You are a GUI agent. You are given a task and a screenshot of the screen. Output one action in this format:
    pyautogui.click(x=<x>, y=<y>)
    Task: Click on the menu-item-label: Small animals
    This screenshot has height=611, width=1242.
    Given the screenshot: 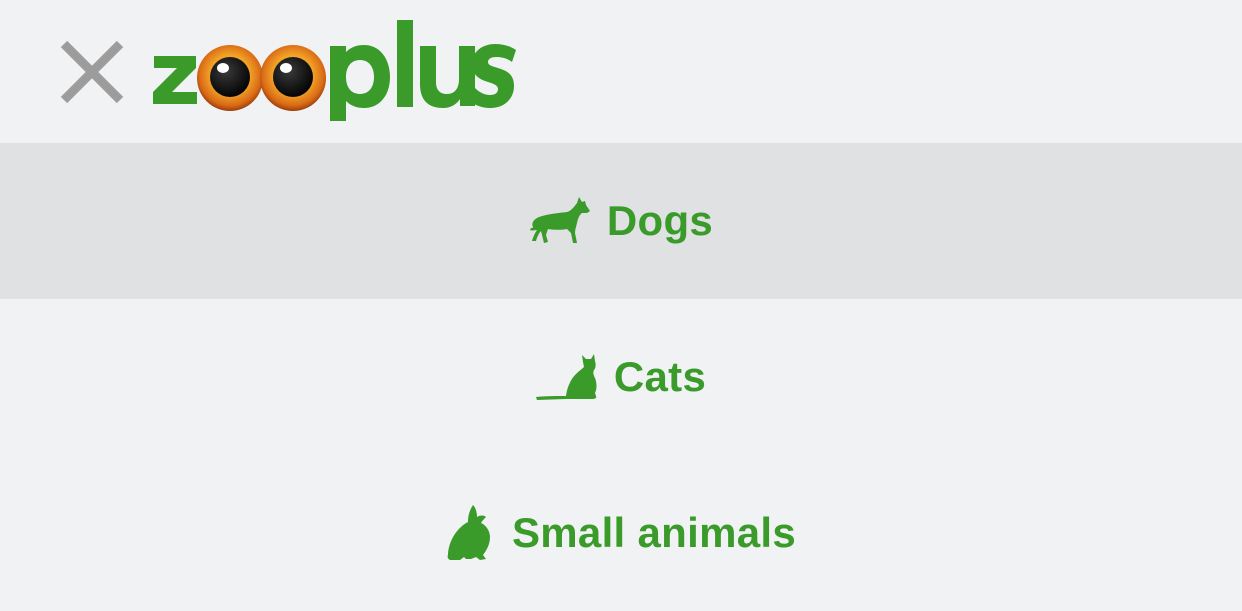 What is the action you would take?
    pyautogui.click(x=654, y=532)
    